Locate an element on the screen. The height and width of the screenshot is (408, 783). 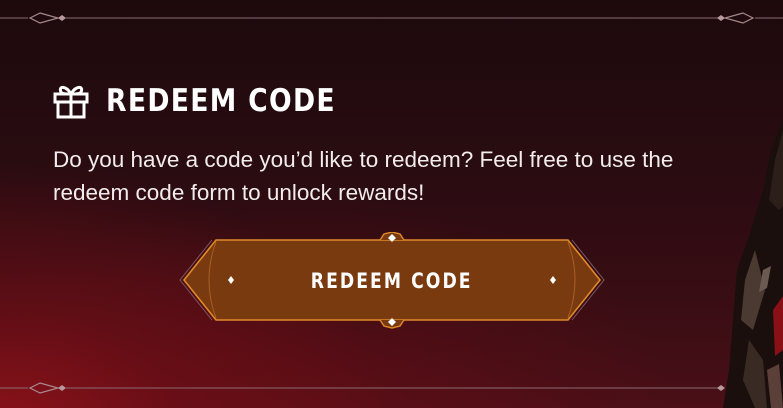
redeem-code-button-label: REDEEM CODE is located at coordinates (392, 281).